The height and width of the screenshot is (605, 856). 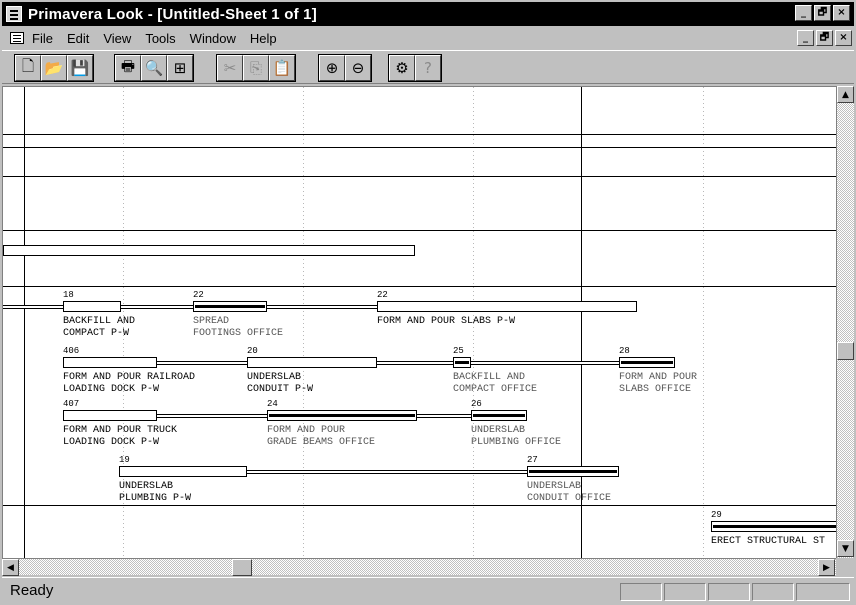 I want to click on activity-label: FOOTINGS OFFICE, so click(x=238, y=333).